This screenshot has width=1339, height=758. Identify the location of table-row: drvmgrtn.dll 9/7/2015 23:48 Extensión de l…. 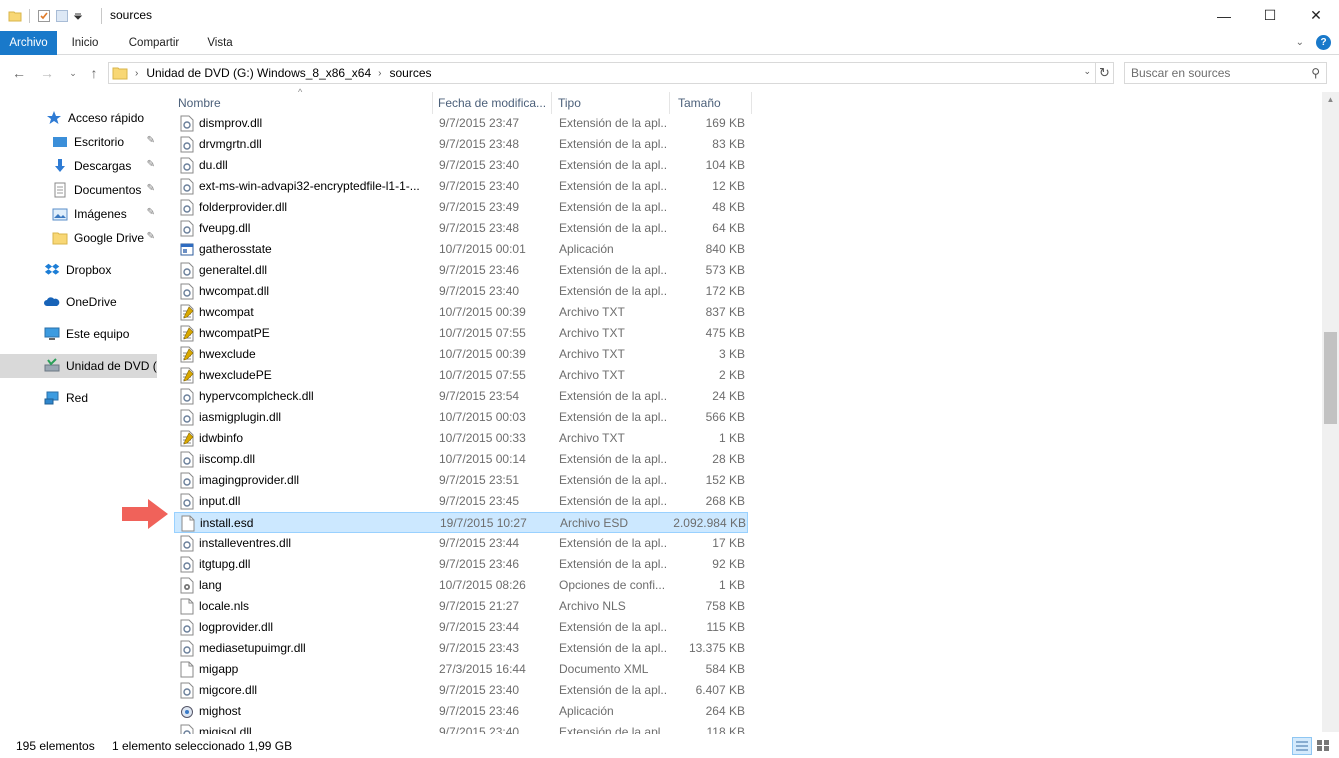
(461, 144).